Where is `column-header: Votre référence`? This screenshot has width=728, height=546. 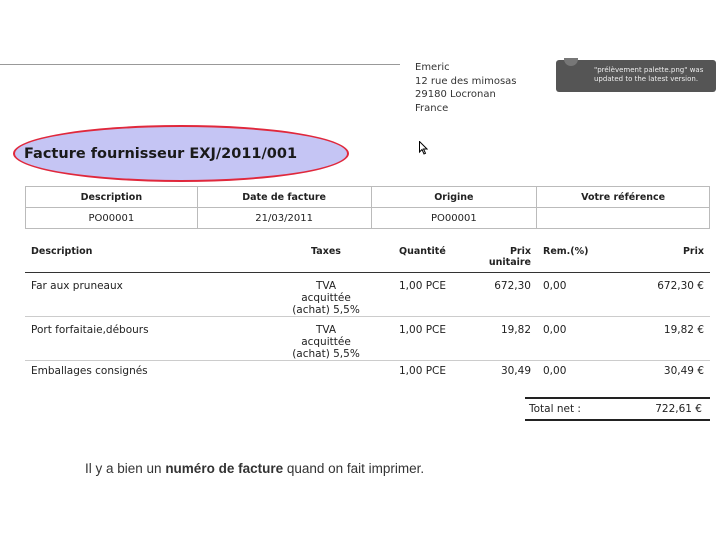
column-header: Votre référence is located at coordinates (623, 197).